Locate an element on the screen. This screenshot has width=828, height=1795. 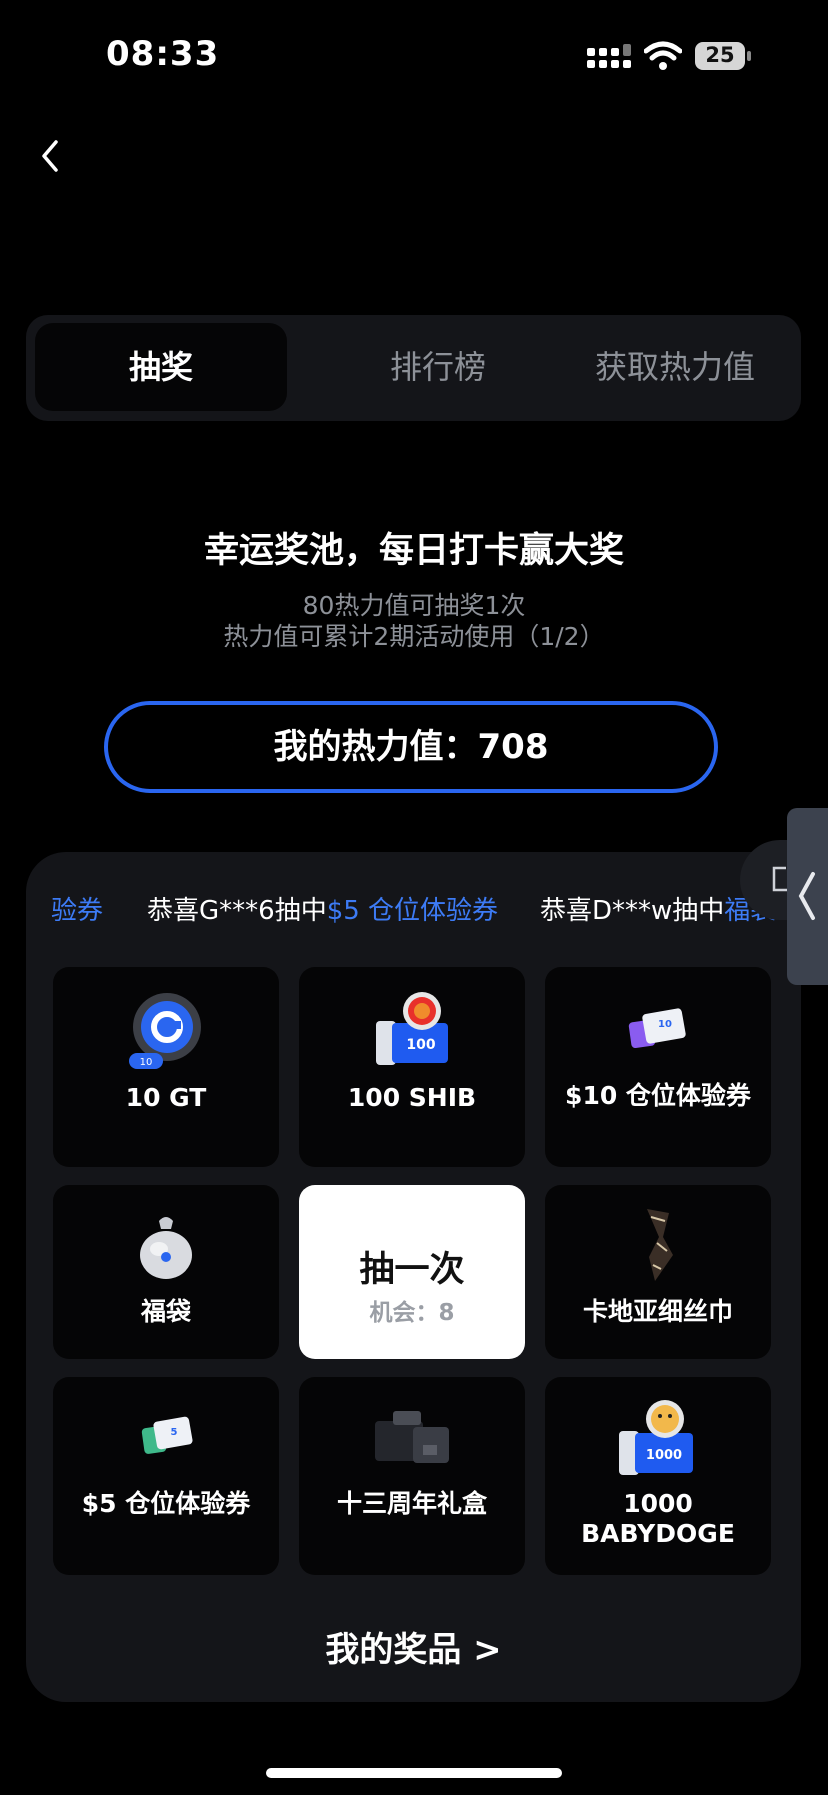
marquee-prize: 验券 is located at coordinates (77, 911).